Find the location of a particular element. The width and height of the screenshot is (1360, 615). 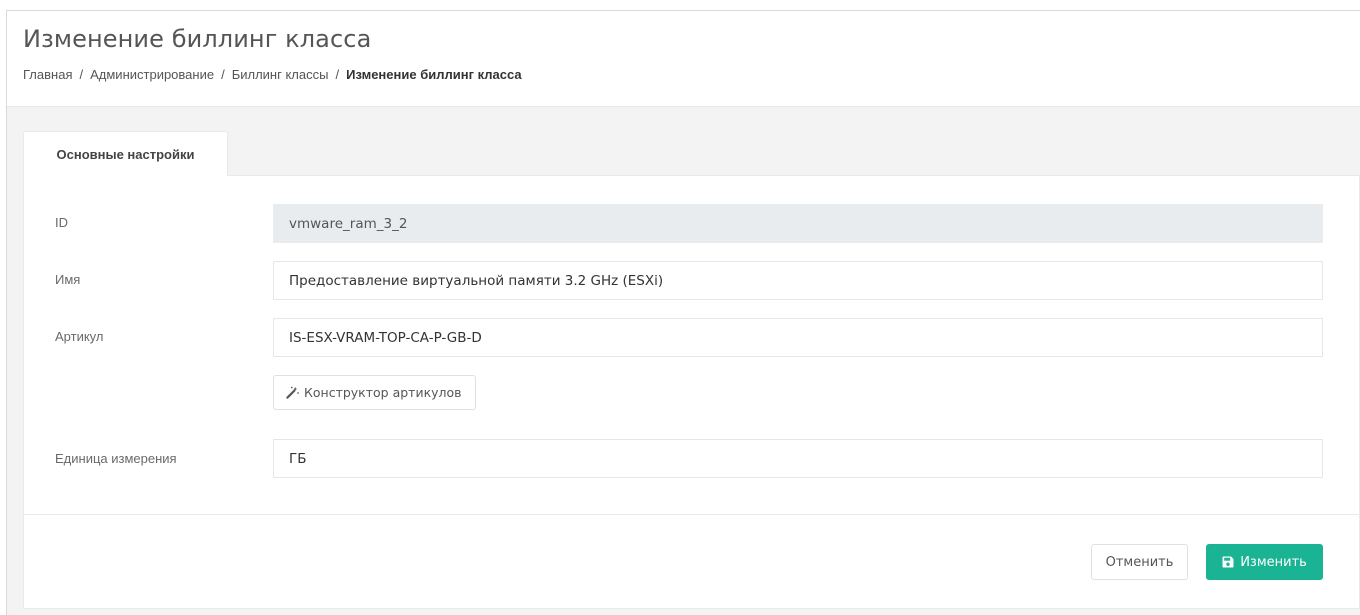

breadcrumb-home: Главная is located at coordinates (47, 74).